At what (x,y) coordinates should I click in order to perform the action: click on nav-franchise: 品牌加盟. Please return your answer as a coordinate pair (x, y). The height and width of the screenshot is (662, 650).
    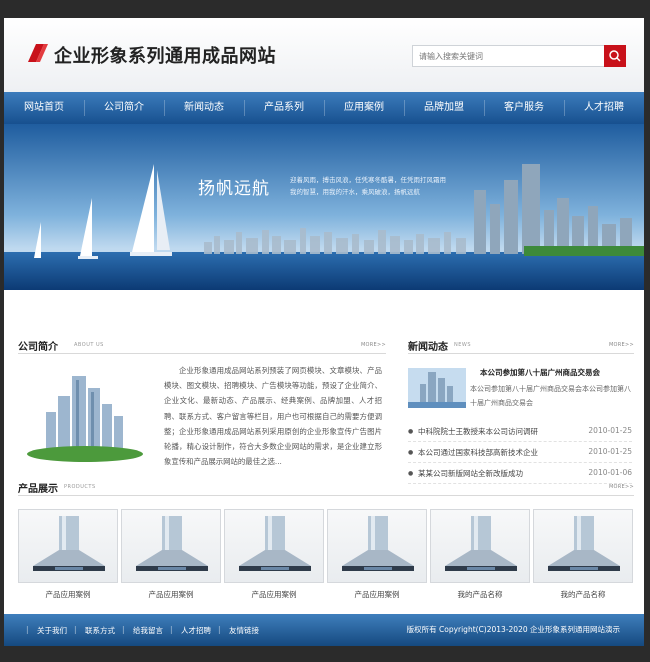
    Looking at the image, I should click on (444, 108).